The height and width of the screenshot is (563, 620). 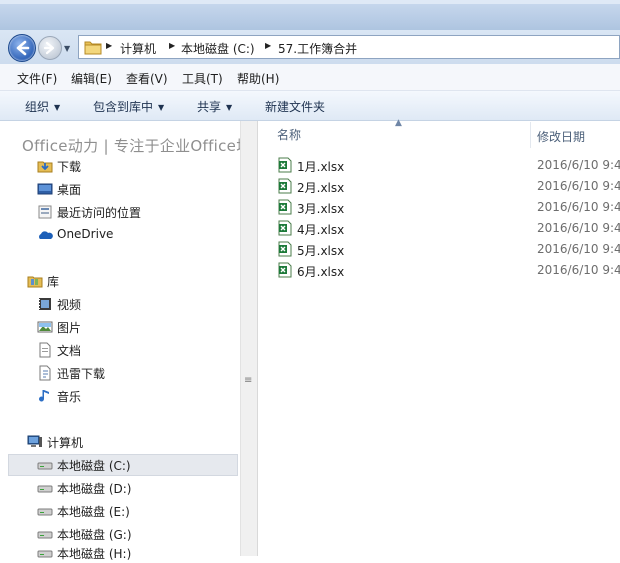 I want to click on nav-item-label: 迅雷下载, so click(x=81, y=374).